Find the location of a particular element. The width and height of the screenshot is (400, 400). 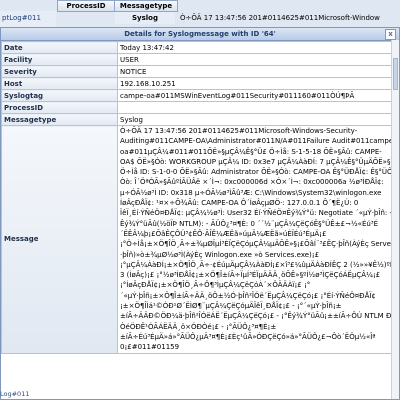

grid-row-left-label: ptLog#011 is located at coordinates (28, 18).